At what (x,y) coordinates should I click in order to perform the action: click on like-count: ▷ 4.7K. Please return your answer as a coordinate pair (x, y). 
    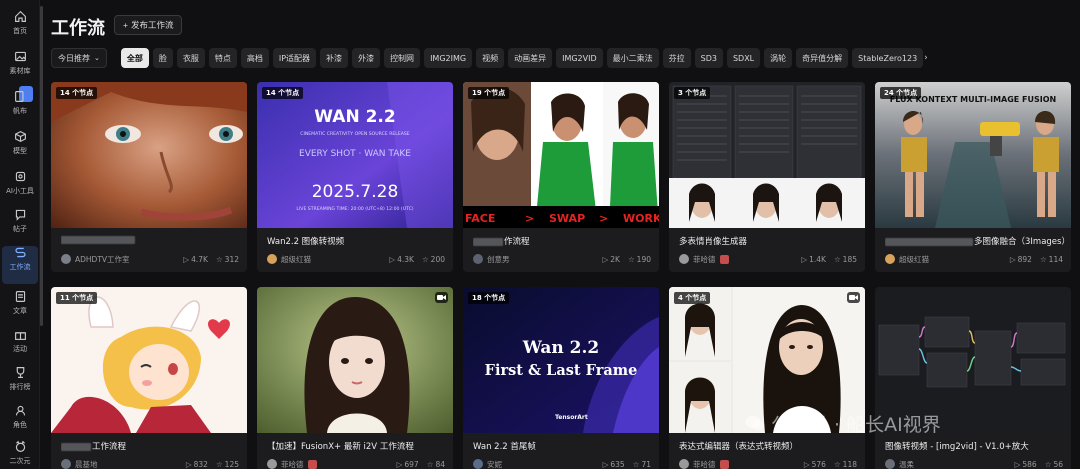
    Looking at the image, I should click on (195, 259).